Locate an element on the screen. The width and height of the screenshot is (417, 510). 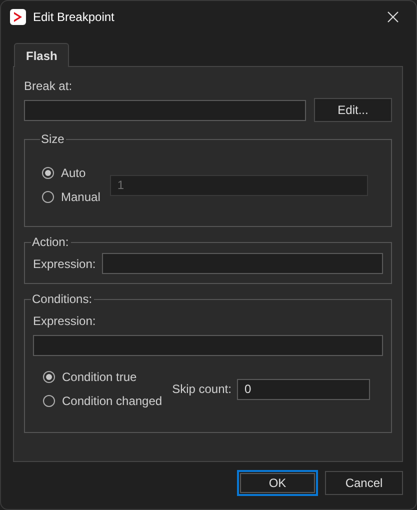
dialog-button: OK is located at coordinates (277, 483).